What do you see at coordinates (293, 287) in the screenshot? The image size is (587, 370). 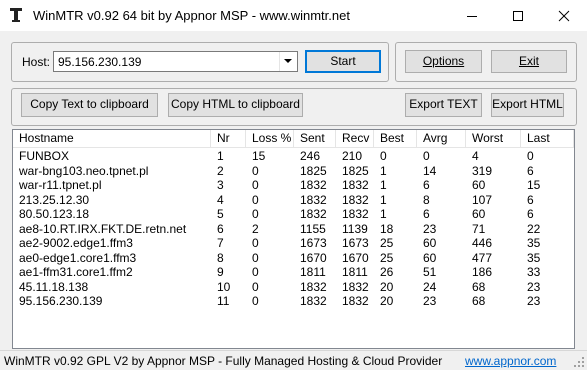 I see `table-row: 45.11.18.138 10 0 1832 1832 20 24 68 23` at bounding box center [293, 287].